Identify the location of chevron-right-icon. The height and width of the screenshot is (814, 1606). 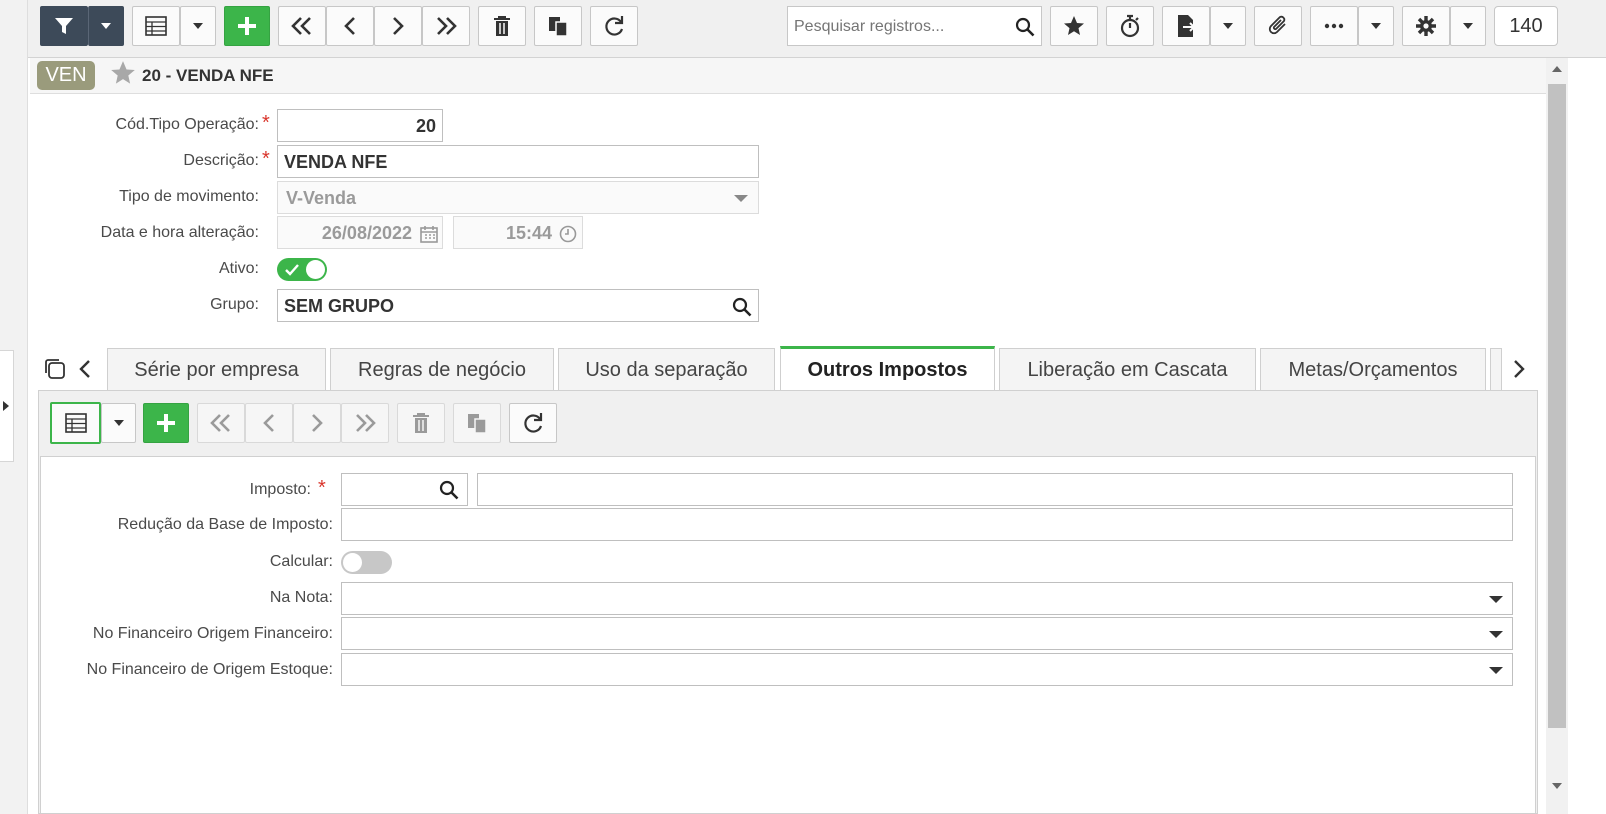
(398, 26).